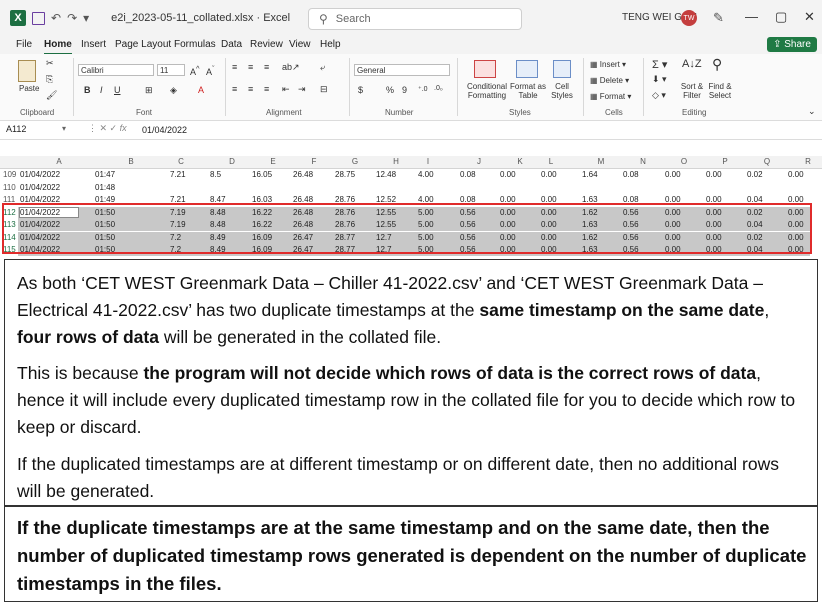 The width and height of the screenshot is (822, 605). What do you see at coordinates (302, 89) in the screenshot?
I see `increase-indent-icon: ⇥` at bounding box center [302, 89].